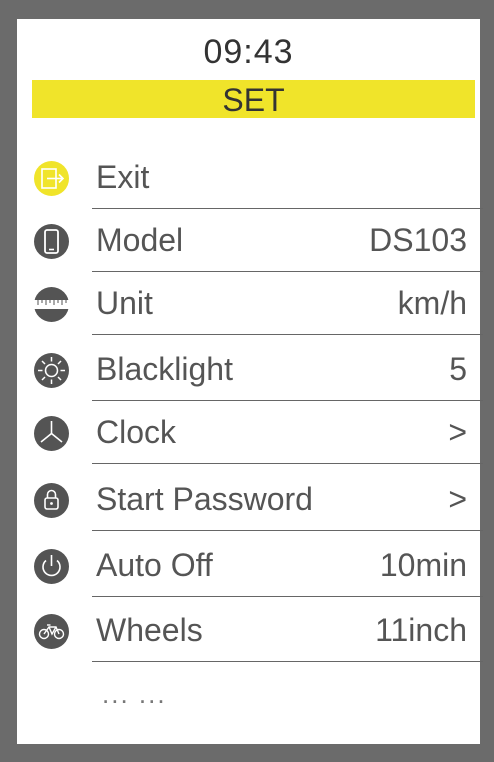 The width and height of the screenshot is (494, 762). What do you see at coordinates (123, 177) in the screenshot?
I see `menu-item-label: Exit` at bounding box center [123, 177].